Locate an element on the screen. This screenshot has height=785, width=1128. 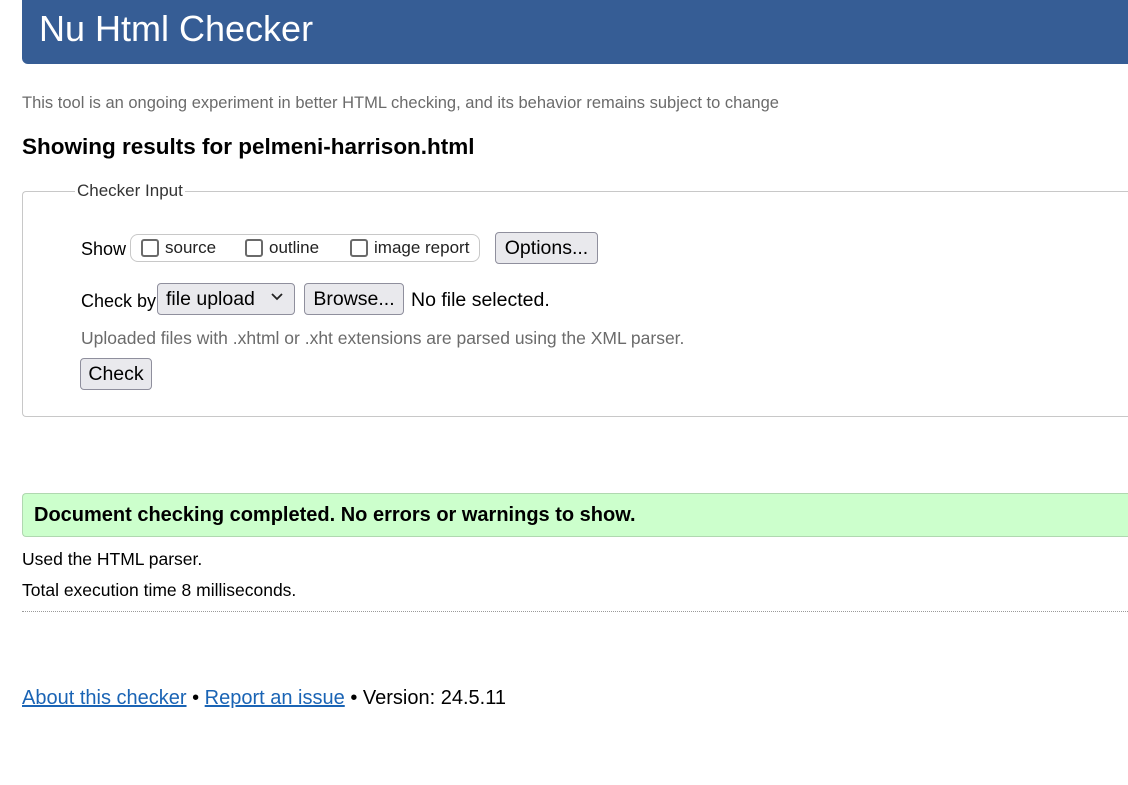
show-image-report-option: image report is located at coordinates (409, 248).